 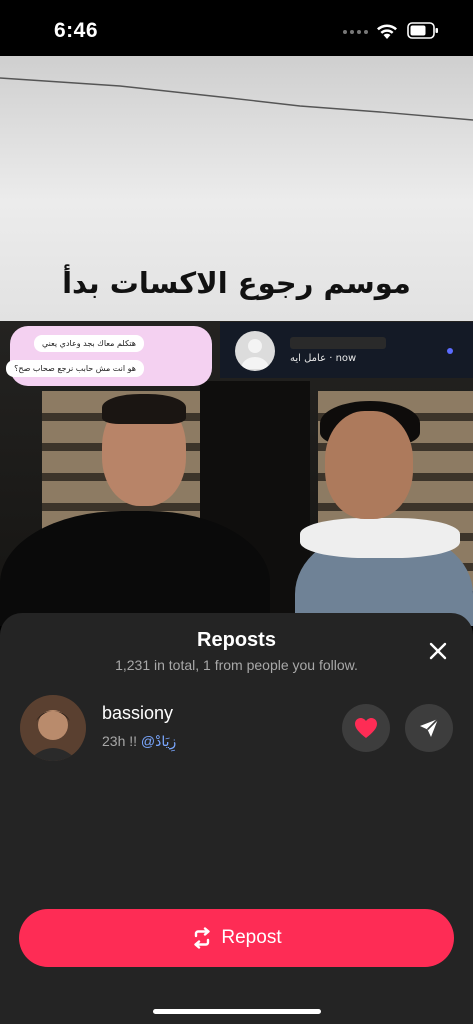 I want to click on repost-icon, so click(x=202, y=938).